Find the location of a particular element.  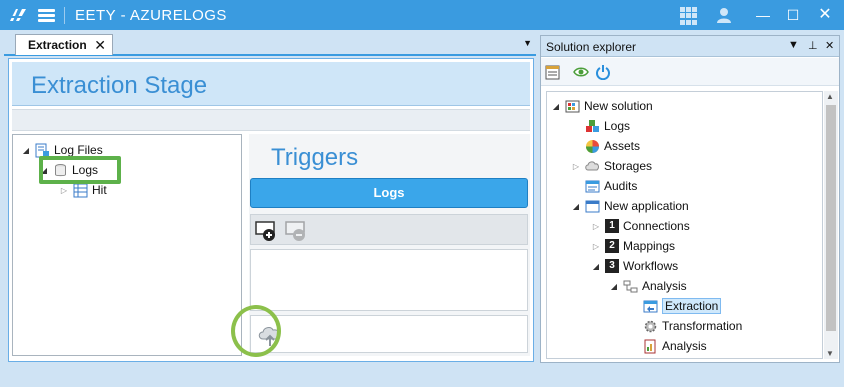

triggers-list is located at coordinates (389, 280).